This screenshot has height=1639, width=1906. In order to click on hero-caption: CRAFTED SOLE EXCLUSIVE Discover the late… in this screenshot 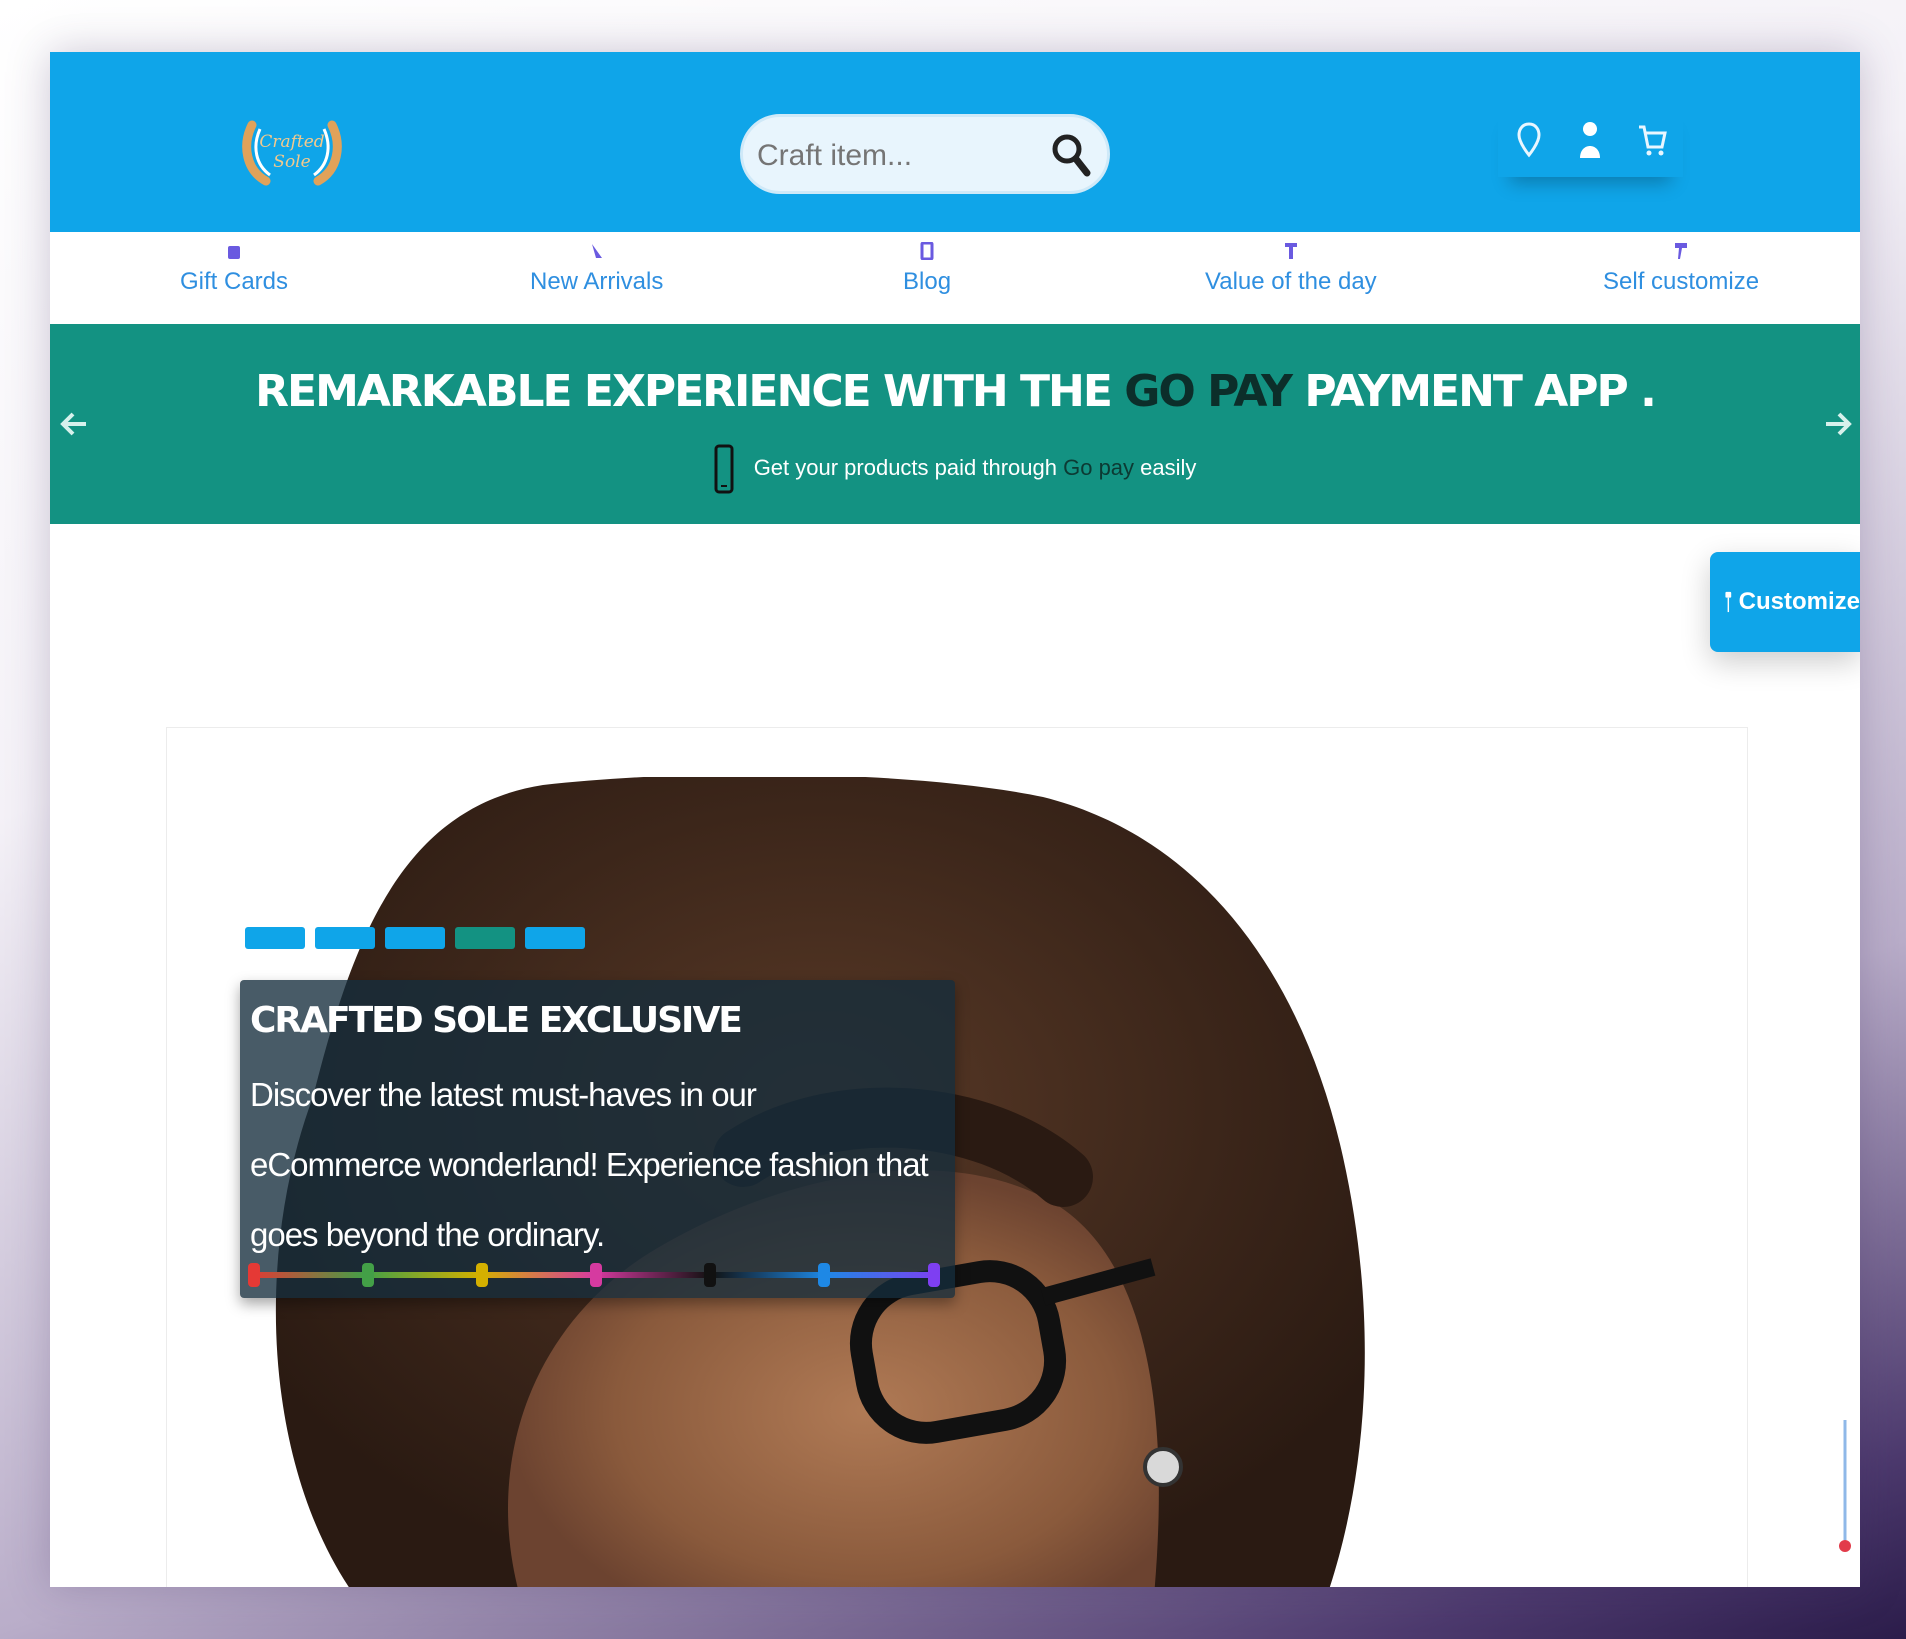, I will do `click(597, 1139)`.